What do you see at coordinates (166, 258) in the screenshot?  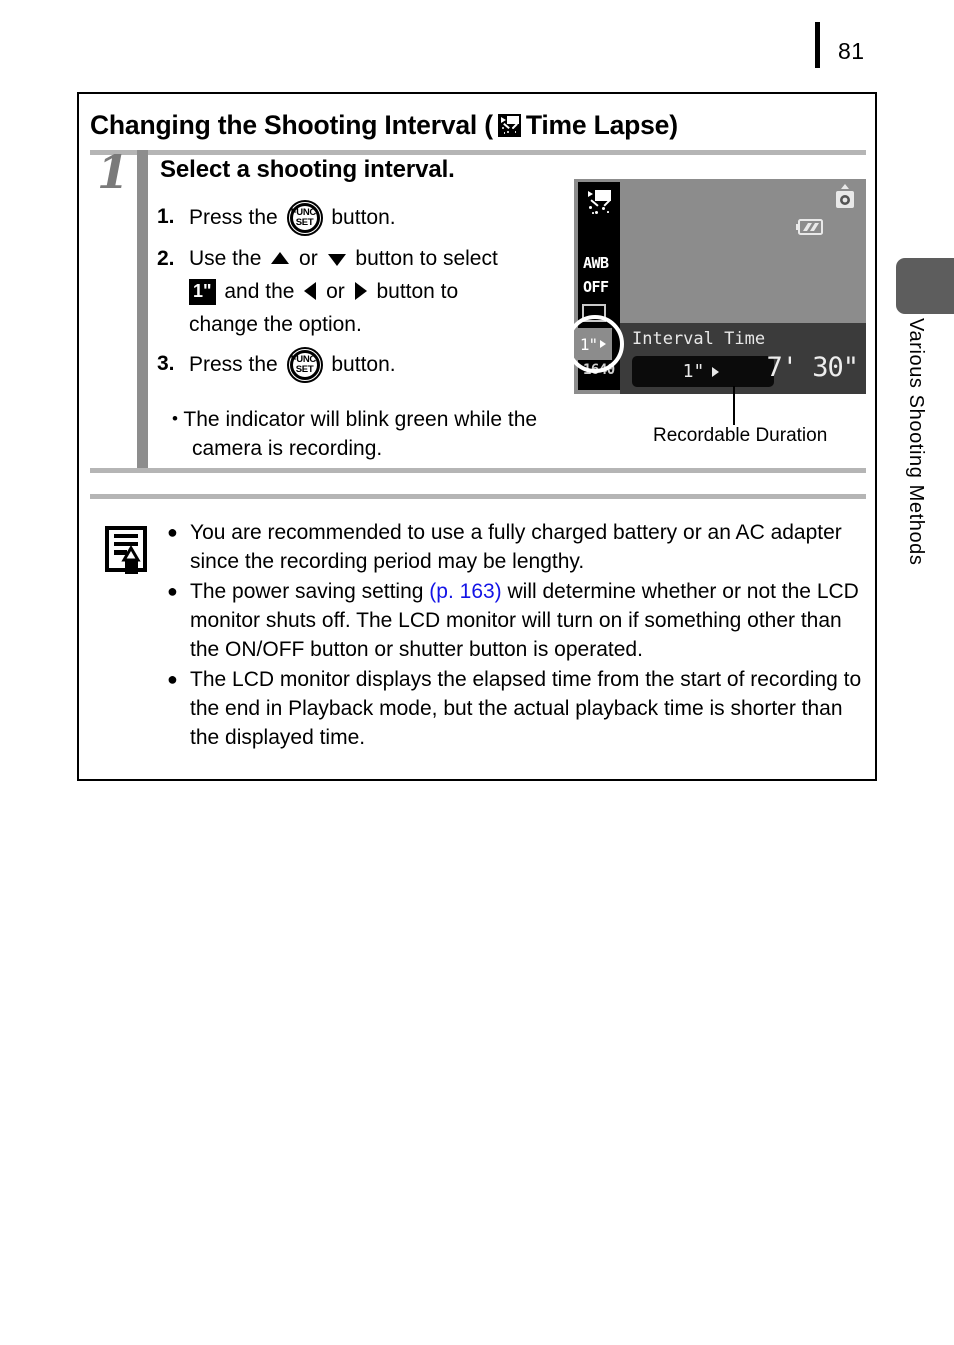 I see `step-item-2-index: 2.` at bounding box center [166, 258].